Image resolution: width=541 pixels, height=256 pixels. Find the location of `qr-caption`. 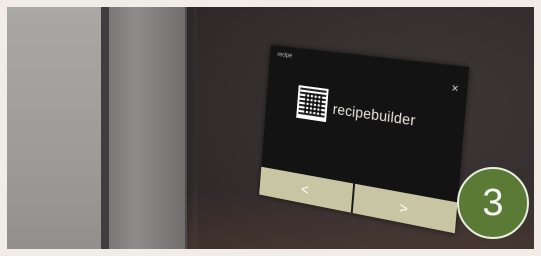

qr-caption is located at coordinates (314, 122).